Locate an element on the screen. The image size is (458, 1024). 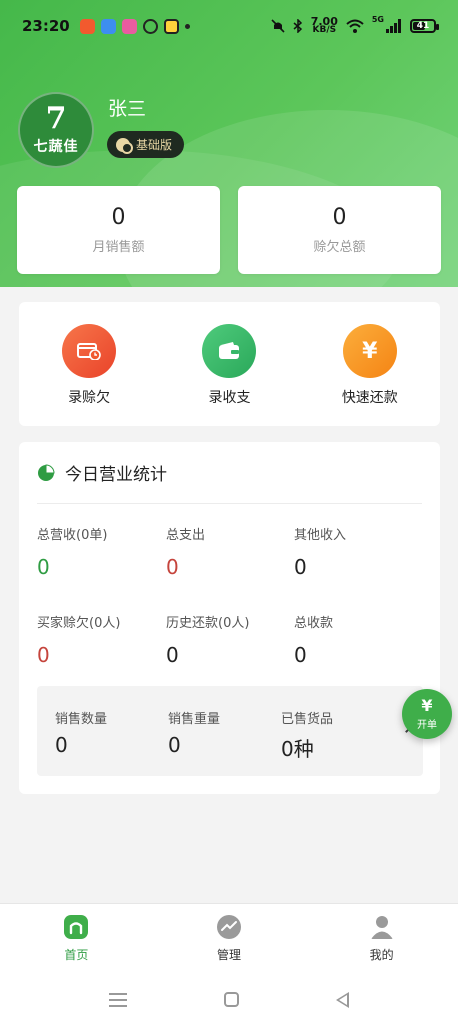
tab-home: 首页 is located at coordinates (76, 939).